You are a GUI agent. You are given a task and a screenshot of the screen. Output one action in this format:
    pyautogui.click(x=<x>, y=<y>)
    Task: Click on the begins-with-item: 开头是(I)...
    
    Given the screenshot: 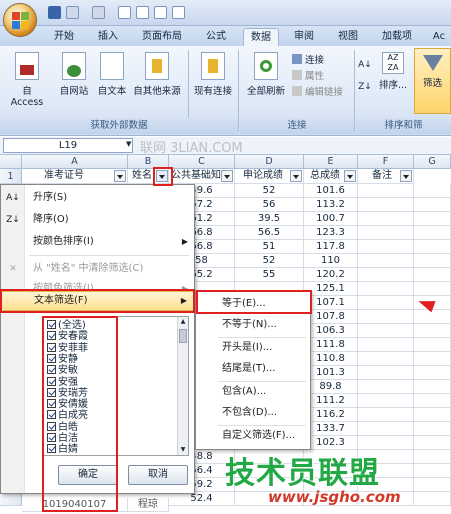 What is the action you would take?
    pyautogui.click(x=253, y=348)
    